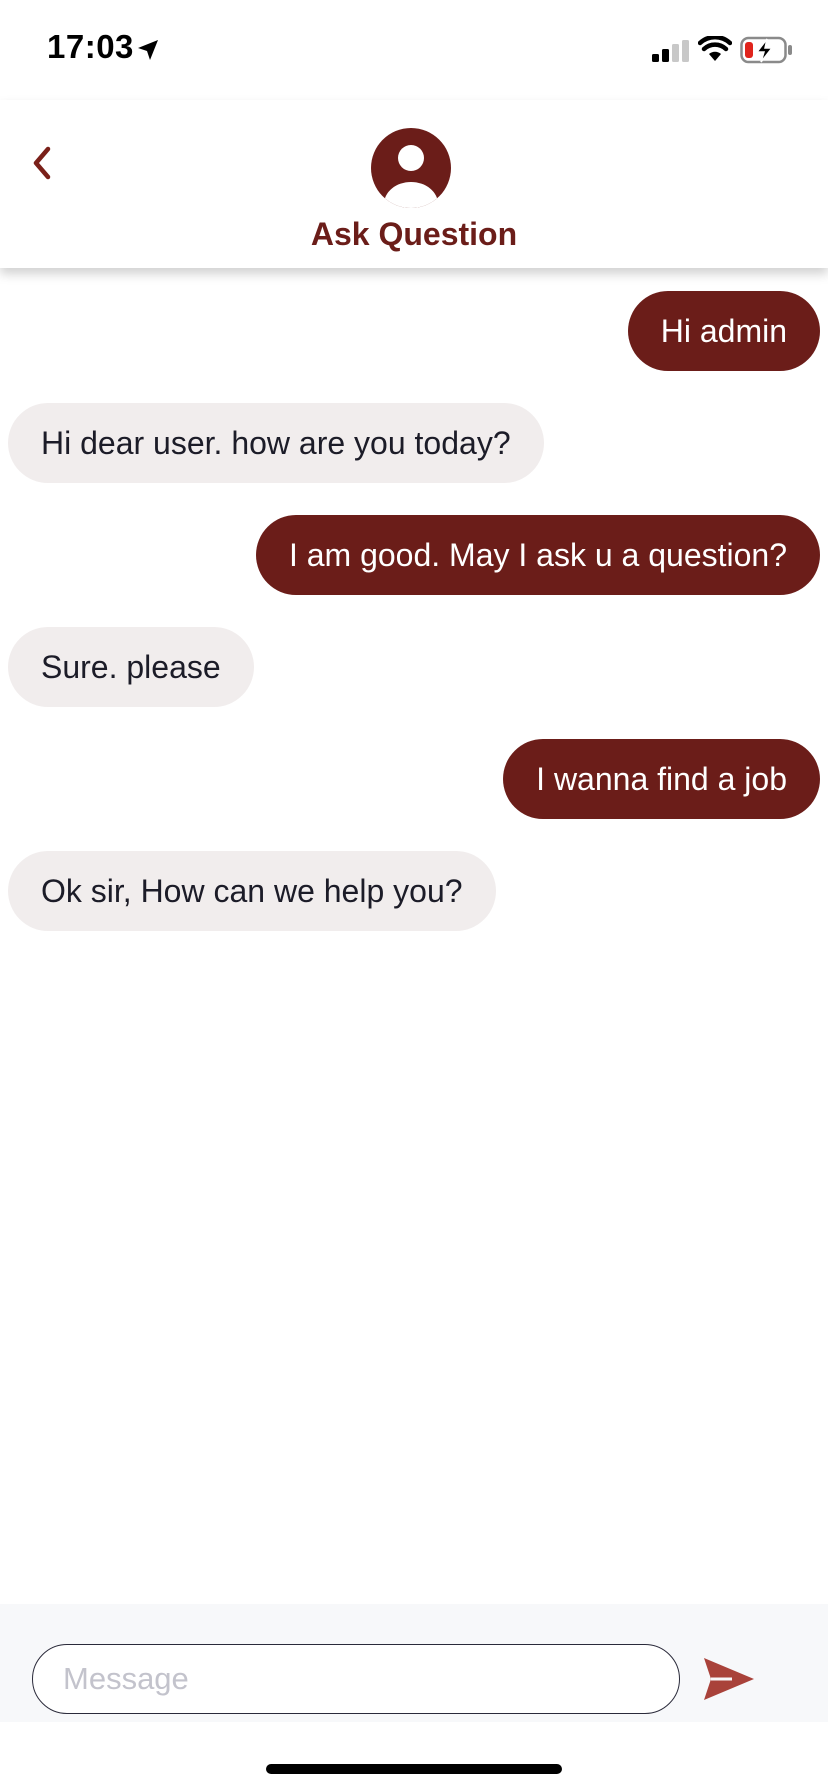 The image size is (828, 1792). I want to click on message-incoming: Ok sir, How can we help you?, so click(252, 891).